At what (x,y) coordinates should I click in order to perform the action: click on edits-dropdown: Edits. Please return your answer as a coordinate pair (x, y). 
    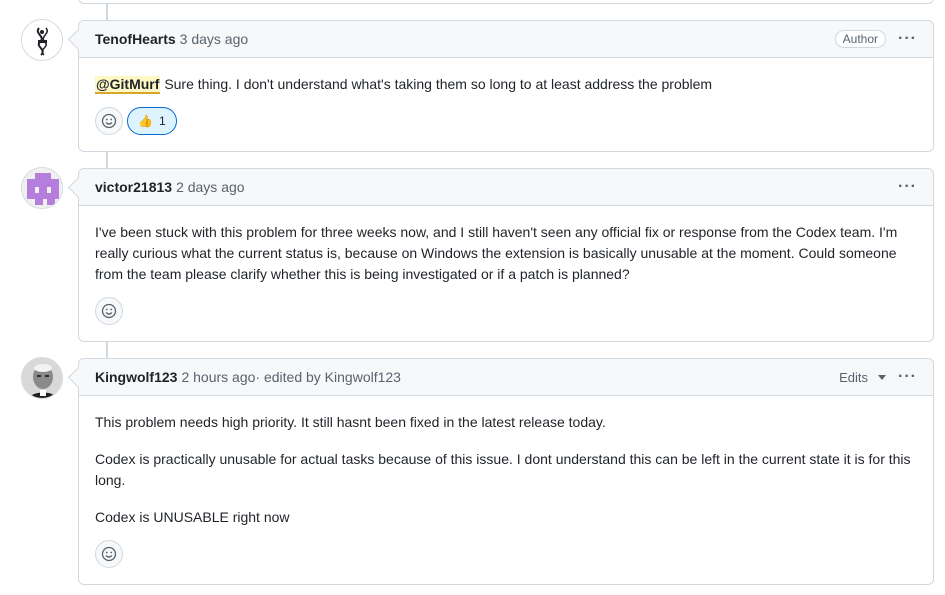
    Looking at the image, I should click on (863, 377).